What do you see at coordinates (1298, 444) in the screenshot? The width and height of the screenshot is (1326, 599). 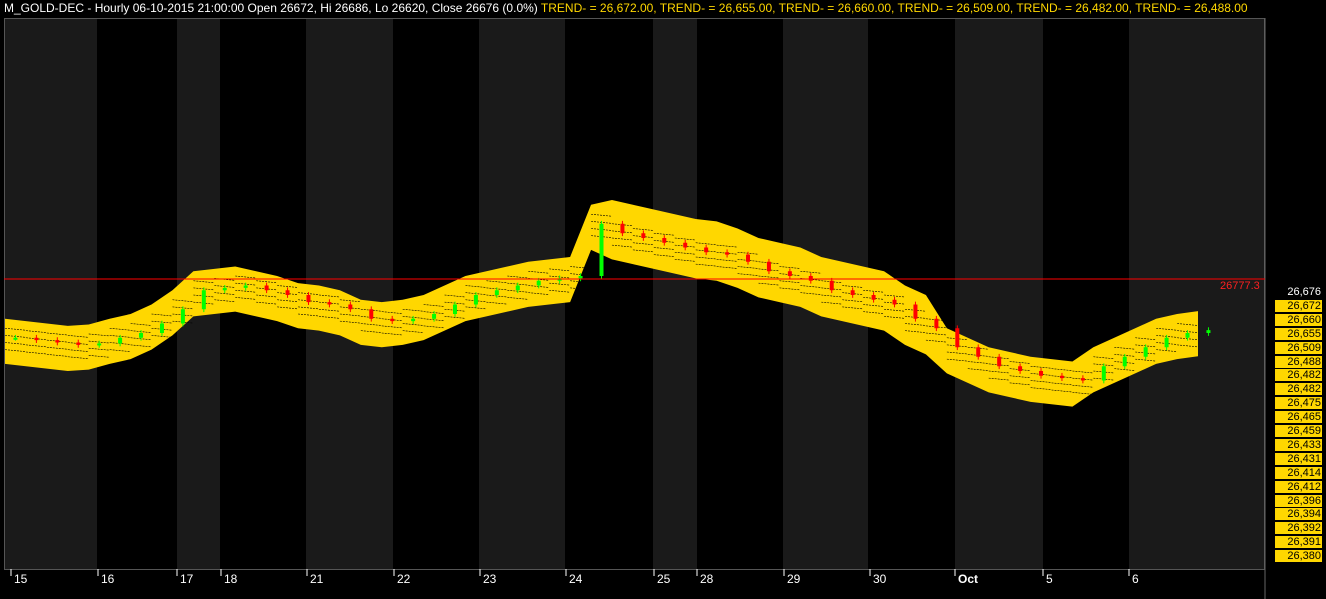 I see `price-tick-label: 26,433` at bounding box center [1298, 444].